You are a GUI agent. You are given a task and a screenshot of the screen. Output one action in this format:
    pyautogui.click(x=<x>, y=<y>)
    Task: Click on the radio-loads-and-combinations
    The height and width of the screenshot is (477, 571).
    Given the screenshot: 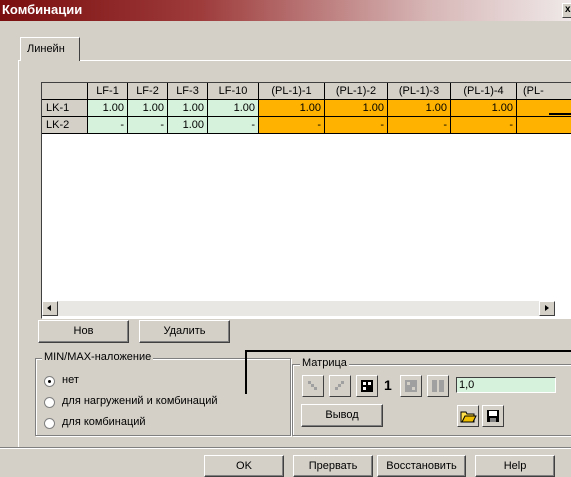 What is the action you would take?
    pyautogui.click(x=49, y=402)
    